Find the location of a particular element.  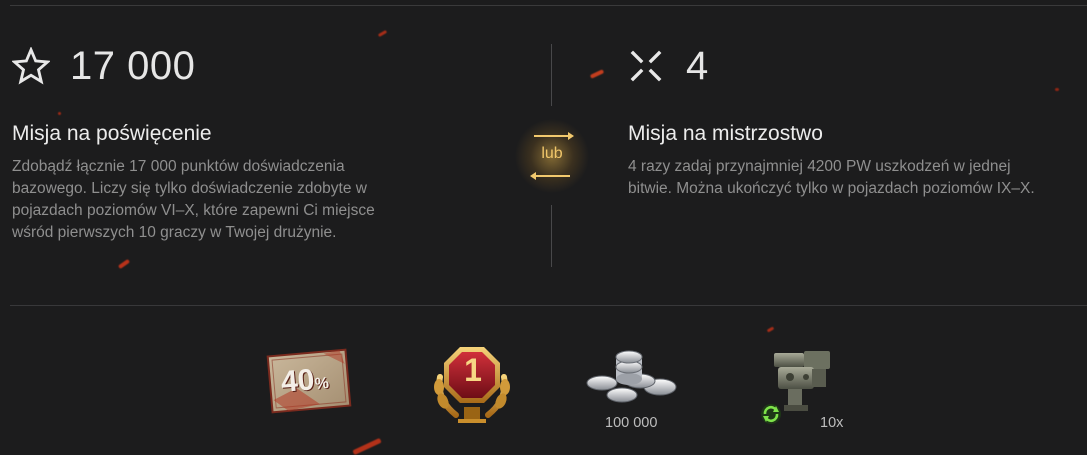

reward-amount: 100 000 is located at coordinates (631, 423).